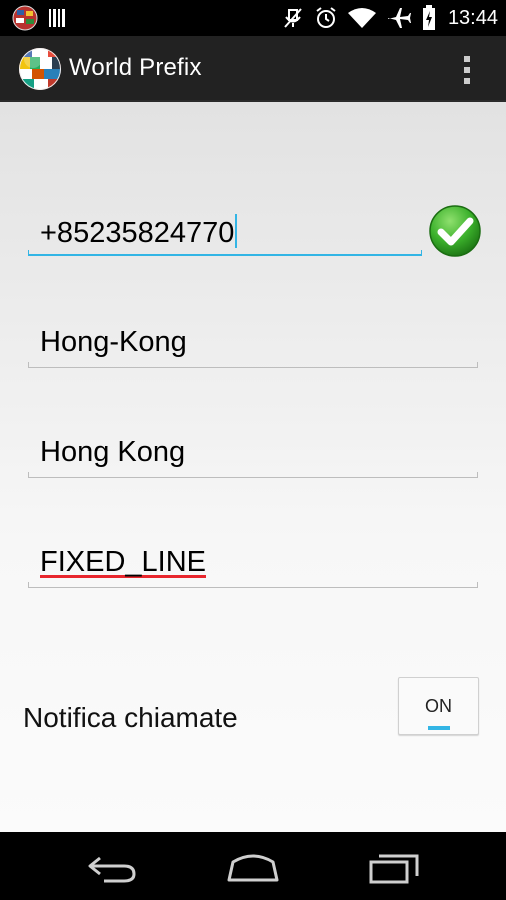 Image resolution: width=506 pixels, height=900 pixels. I want to click on toggle-state-label: ON, so click(438, 706).